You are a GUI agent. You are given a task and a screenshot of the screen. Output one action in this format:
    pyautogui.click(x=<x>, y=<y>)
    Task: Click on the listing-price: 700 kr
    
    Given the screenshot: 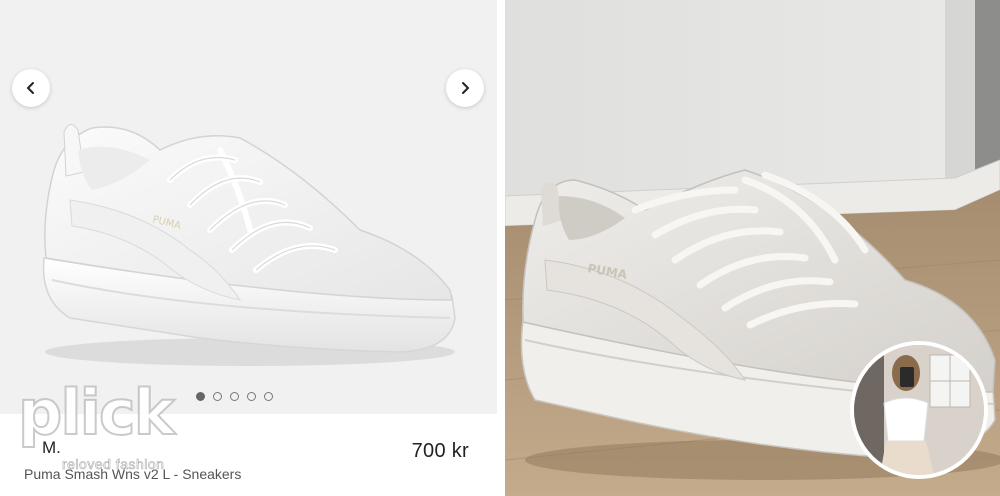 What is the action you would take?
    pyautogui.click(x=440, y=451)
    